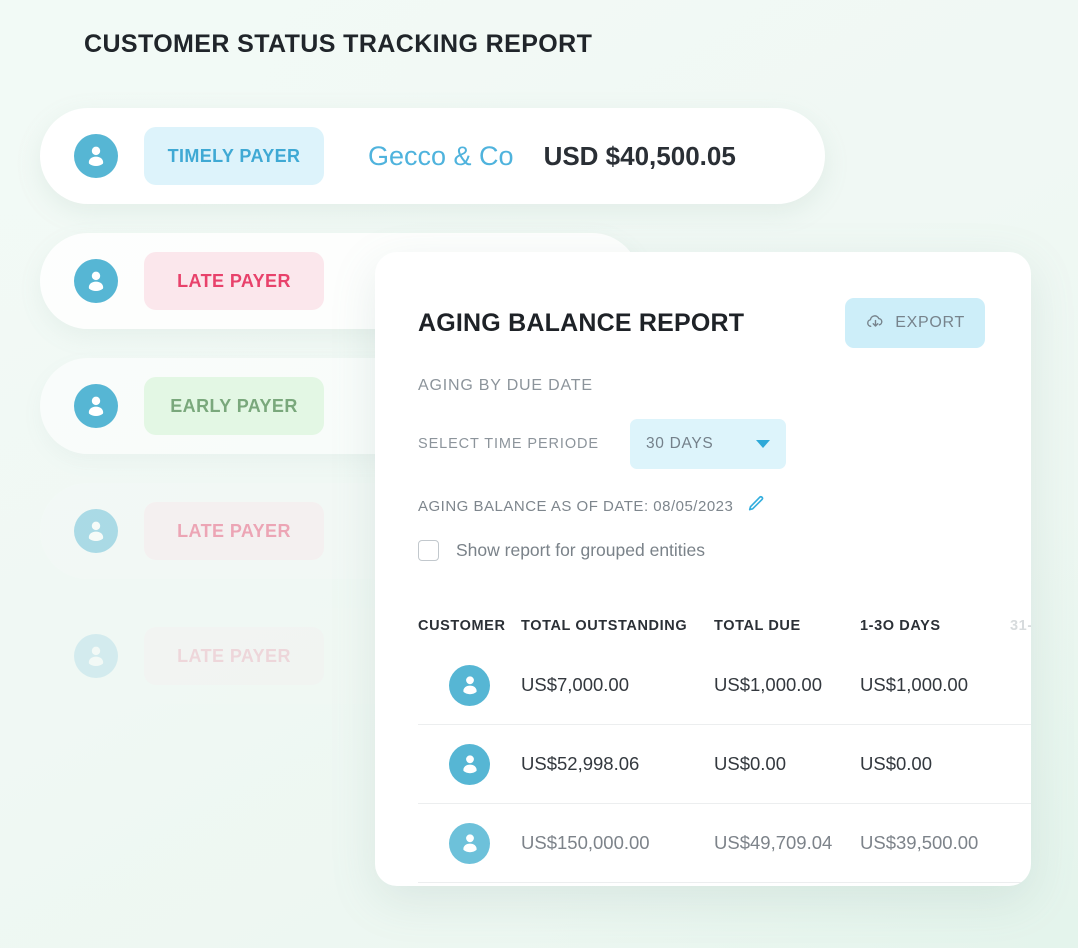 Image resolution: width=1078 pixels, height=948 pixels. I want to click on card-header: AGING BALANCE REPORT EXPORT, so click(724, 323).